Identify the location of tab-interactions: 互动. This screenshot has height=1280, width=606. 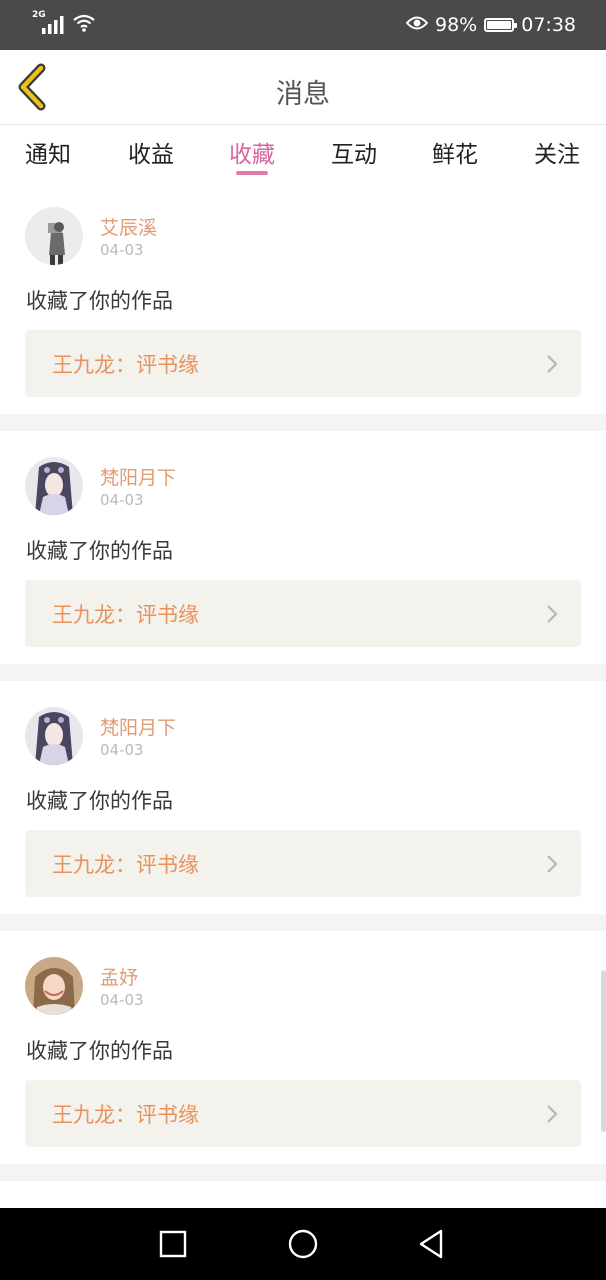
(354, 152).